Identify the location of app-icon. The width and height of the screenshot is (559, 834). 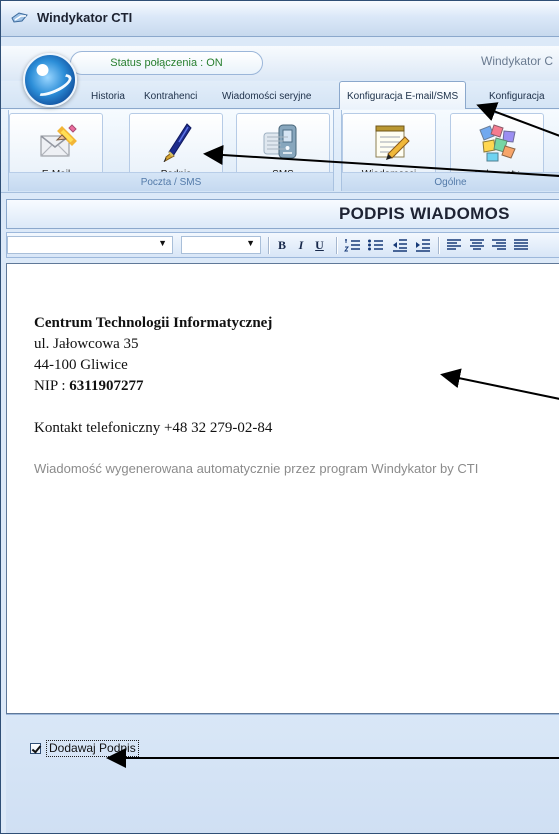
(19, 17).